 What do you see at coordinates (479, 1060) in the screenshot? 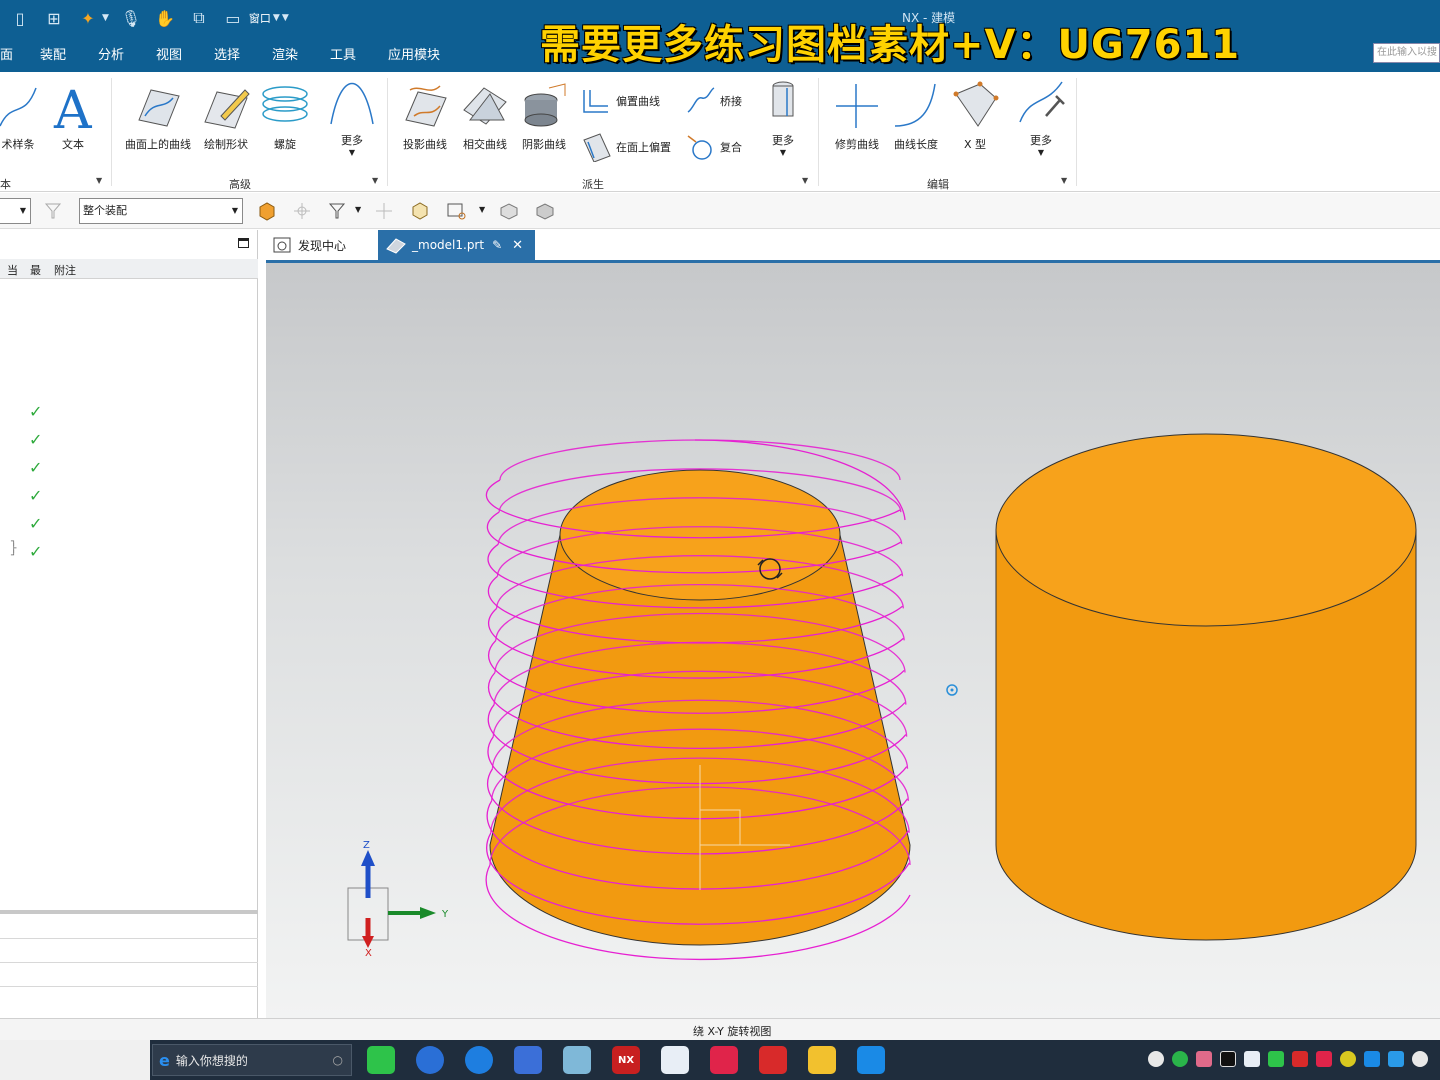
I see `k-app-icon` at bounding box center [479, 1060].